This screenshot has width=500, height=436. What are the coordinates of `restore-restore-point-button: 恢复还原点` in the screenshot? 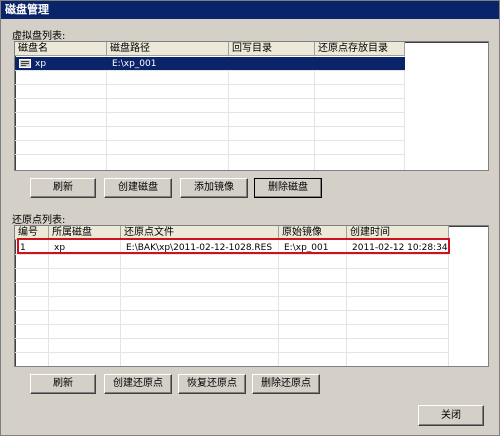 It's located at (212, 384).